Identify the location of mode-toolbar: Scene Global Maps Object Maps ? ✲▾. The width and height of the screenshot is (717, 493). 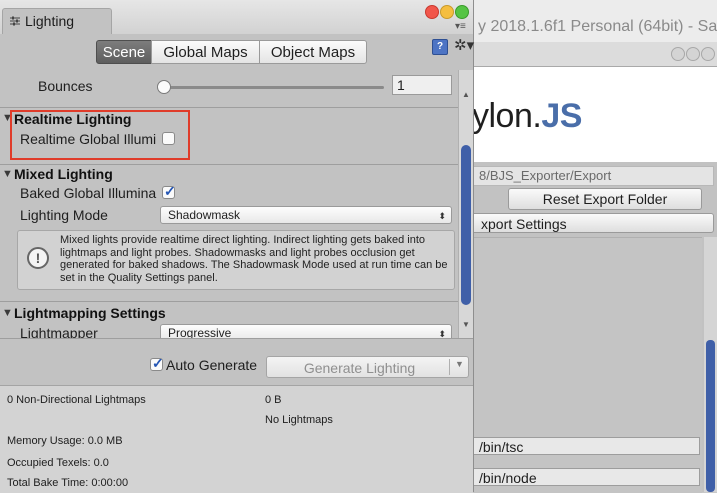
(237, 52).